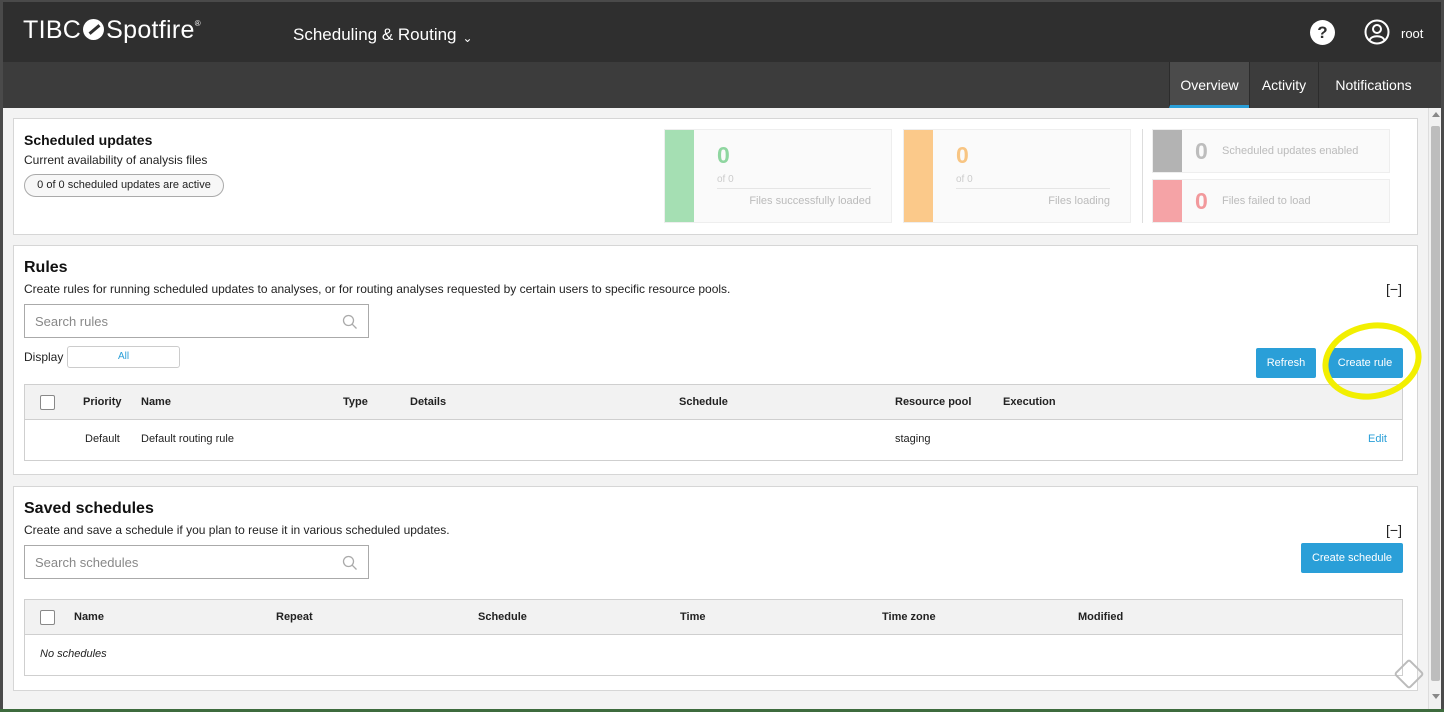 This screenshot has height=712, width=1444. Describe the element at coordinates (73, 654) in the screenshot. I see `empty-state-text: No schedules` at that location.